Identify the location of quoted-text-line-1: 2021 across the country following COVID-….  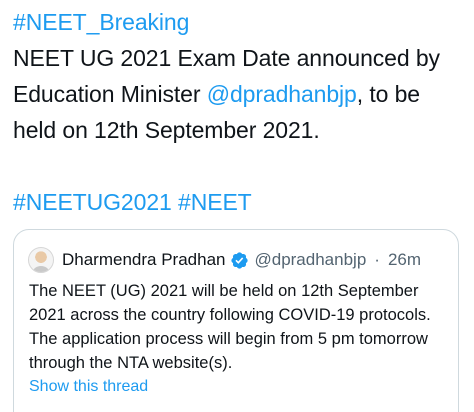
(230, 315).